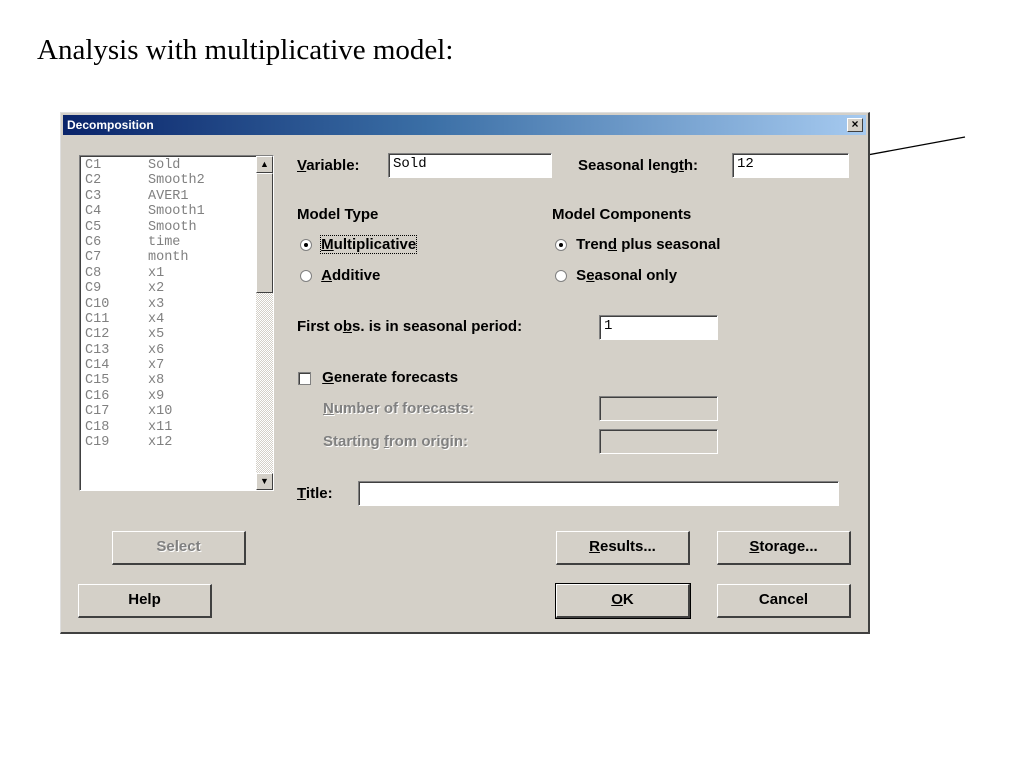 The image size is (1024, 768). I want to click on number-of-forecasts-input, so click(658, 408).